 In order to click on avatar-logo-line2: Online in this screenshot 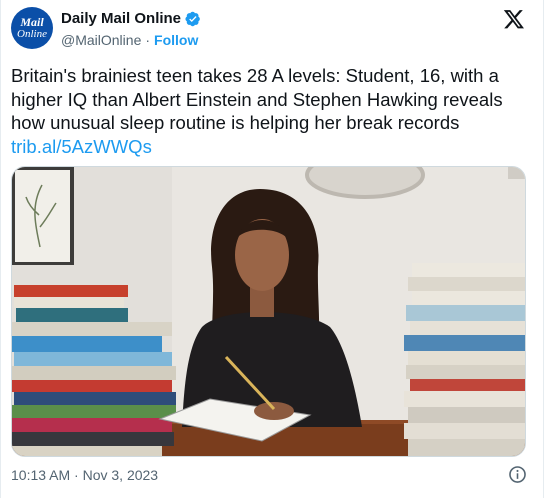, I will do `click(32, 34)`.